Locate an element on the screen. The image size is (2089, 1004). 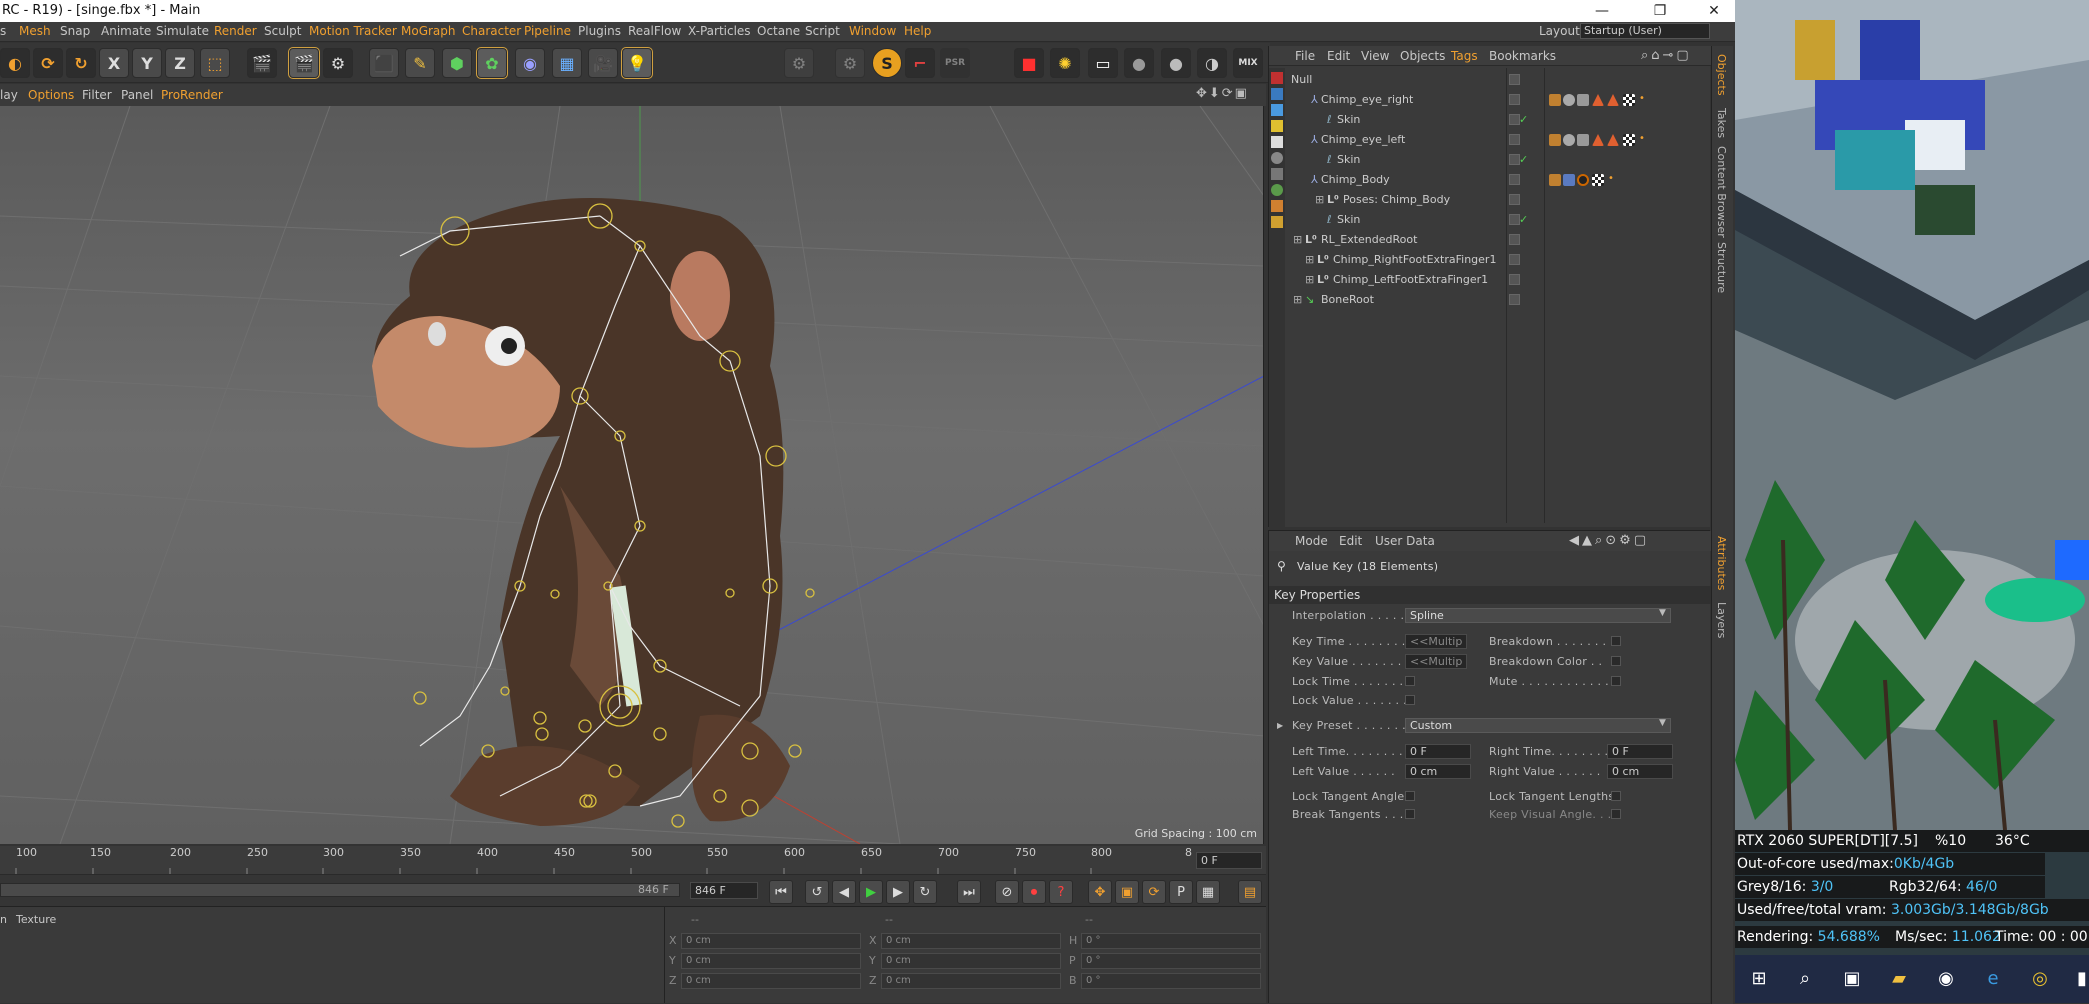
render-picture-viewer-icon: 🎬 is located at coordinates (304, 63).